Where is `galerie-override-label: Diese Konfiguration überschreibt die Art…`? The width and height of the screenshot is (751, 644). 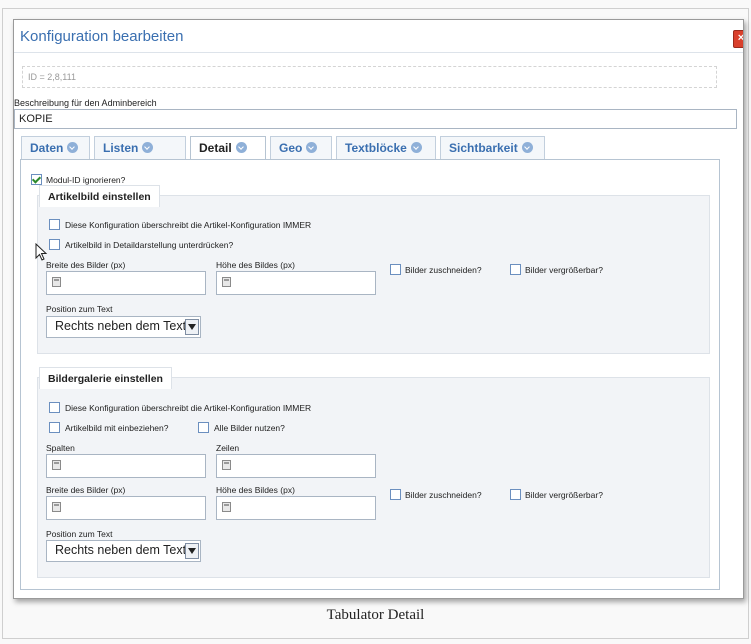 galerie-override-label: Diese Konfiguration überschreibt die Art… is located at coordinates (188, 408).